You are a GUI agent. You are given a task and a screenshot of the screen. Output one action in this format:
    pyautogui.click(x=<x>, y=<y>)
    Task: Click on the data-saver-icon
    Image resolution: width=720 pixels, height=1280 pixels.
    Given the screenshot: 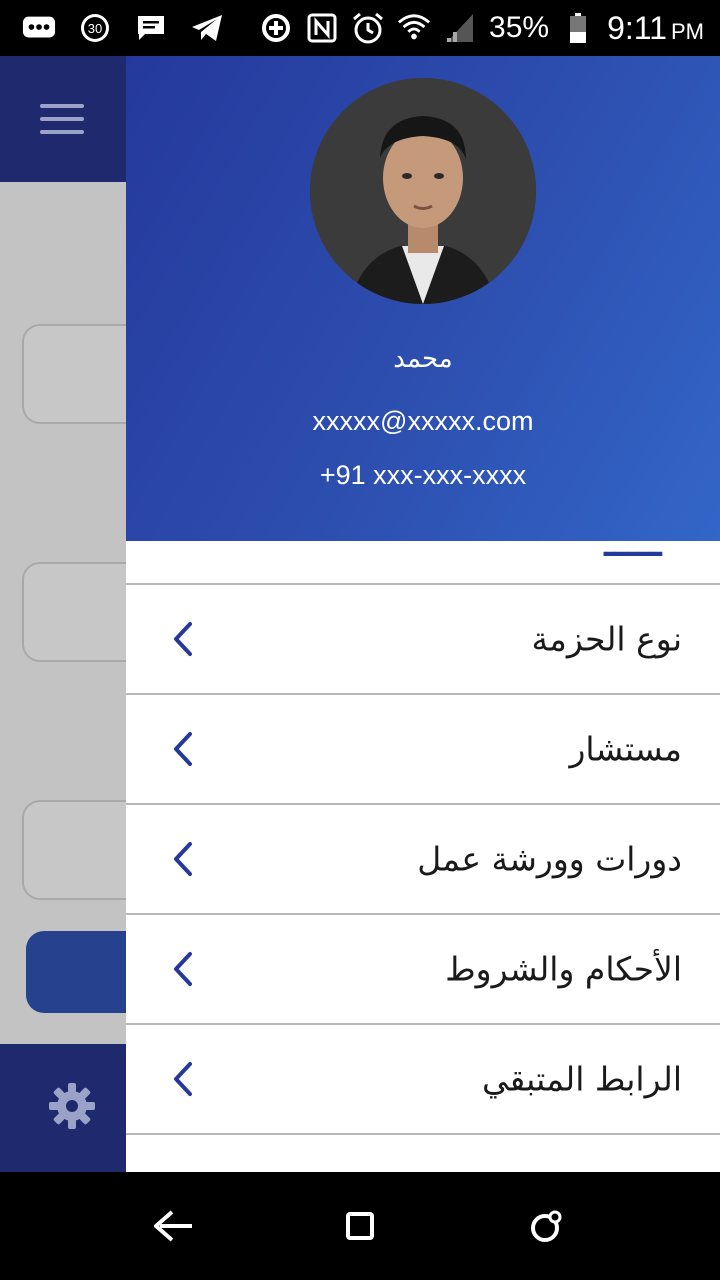 What is the action you would take?
    pyautogui.click(x=276, y=28)
    